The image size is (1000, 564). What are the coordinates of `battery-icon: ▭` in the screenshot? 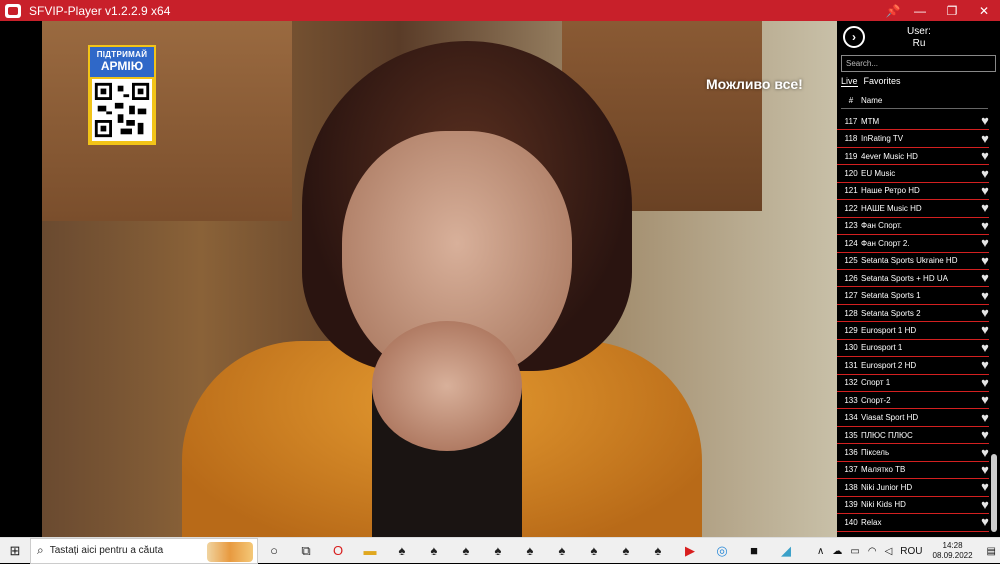 It's located at (854, 551).